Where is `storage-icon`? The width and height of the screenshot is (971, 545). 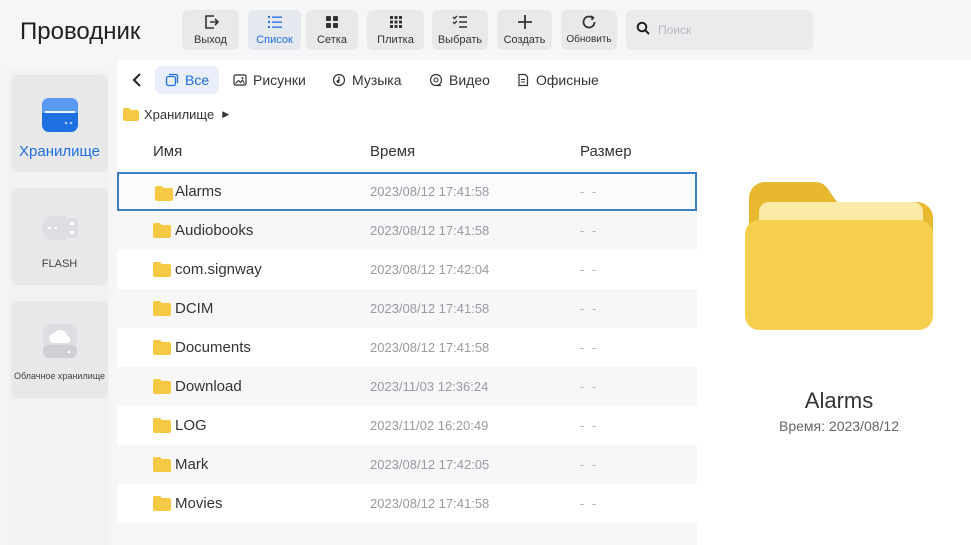
storage-icon is located at coordinates (60, 115).